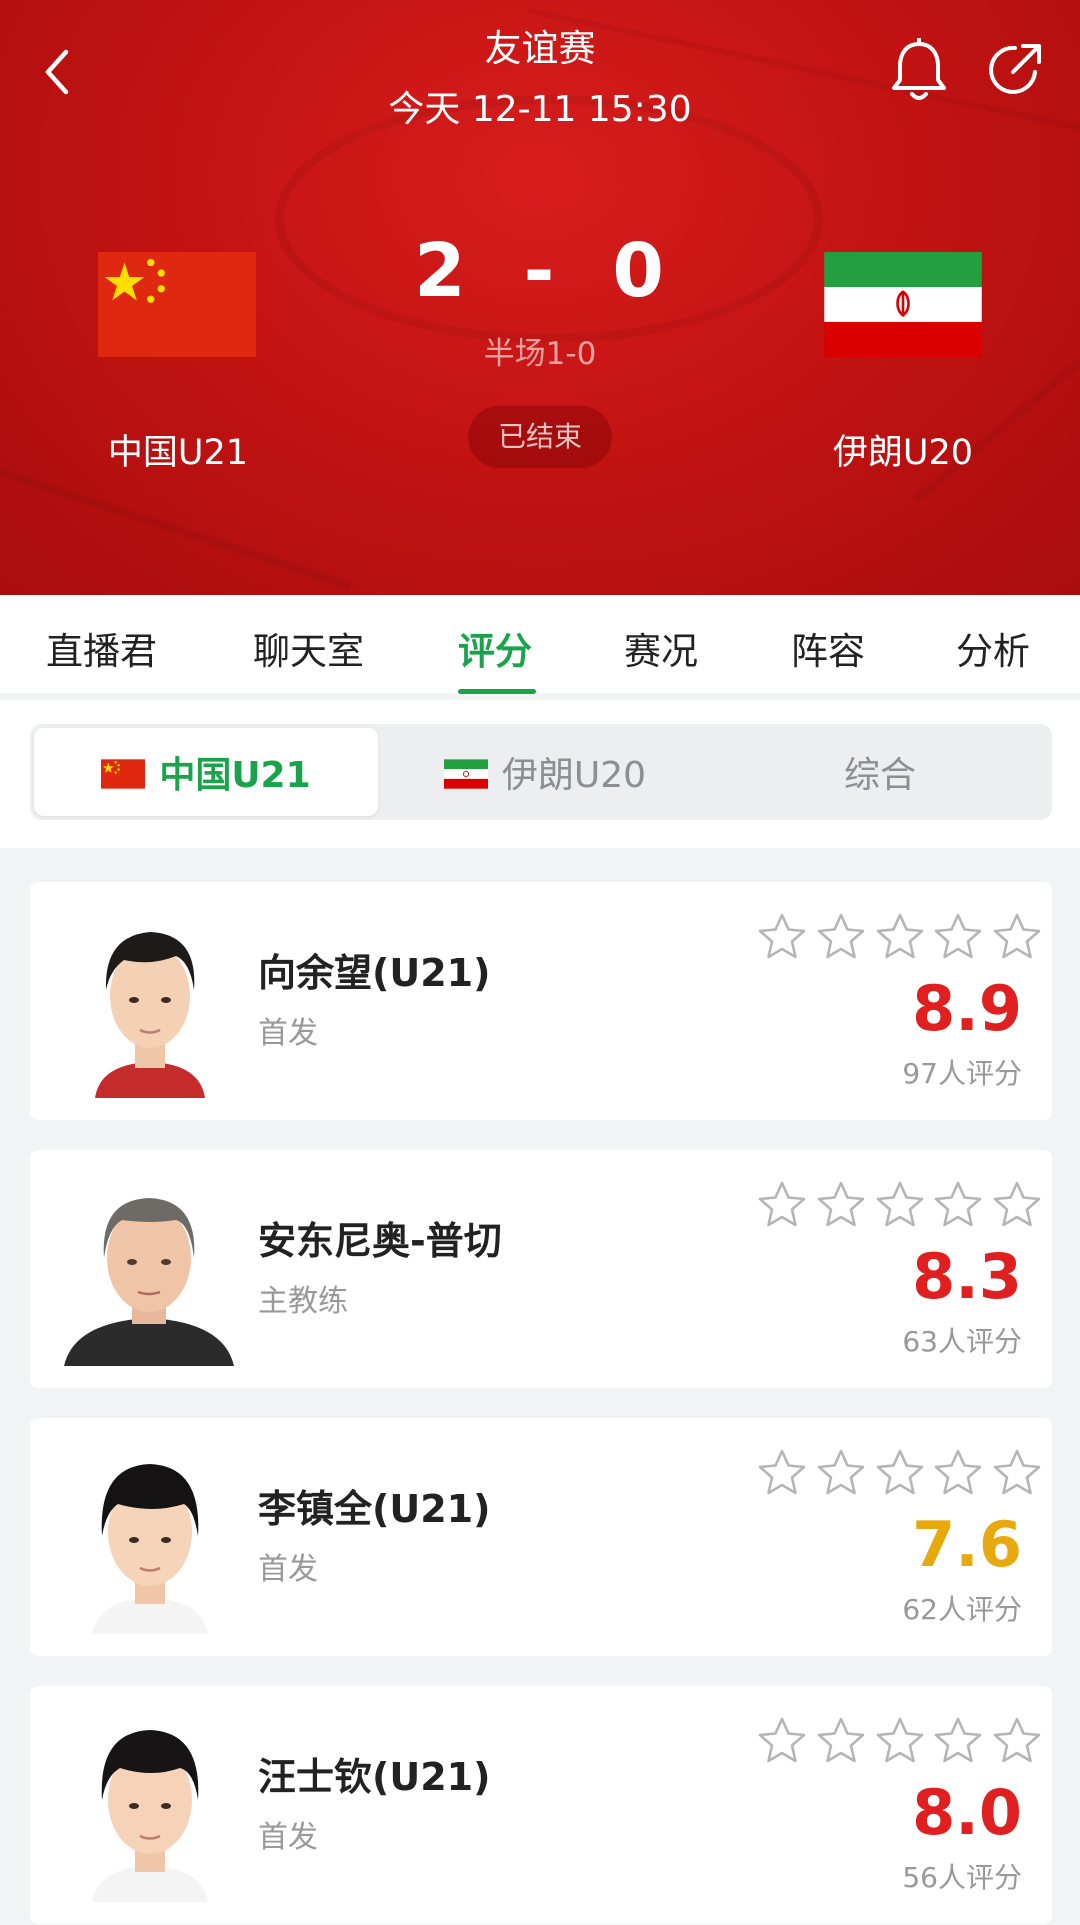 The image size is (1080, 1925). What do you see at coordinates (967, 1276) in the screenshot?
I see `player-rating: 8.3` at bounding box center [967, 1276].